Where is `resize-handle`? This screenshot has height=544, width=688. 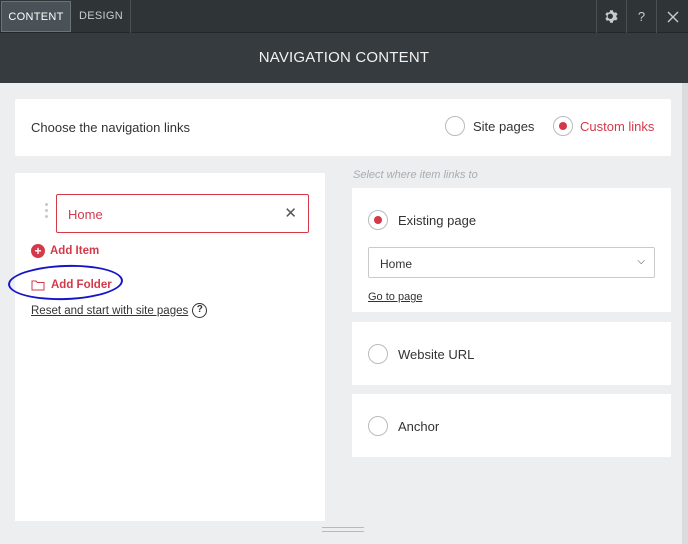
resize-handle is located at coordinates (343, 529).